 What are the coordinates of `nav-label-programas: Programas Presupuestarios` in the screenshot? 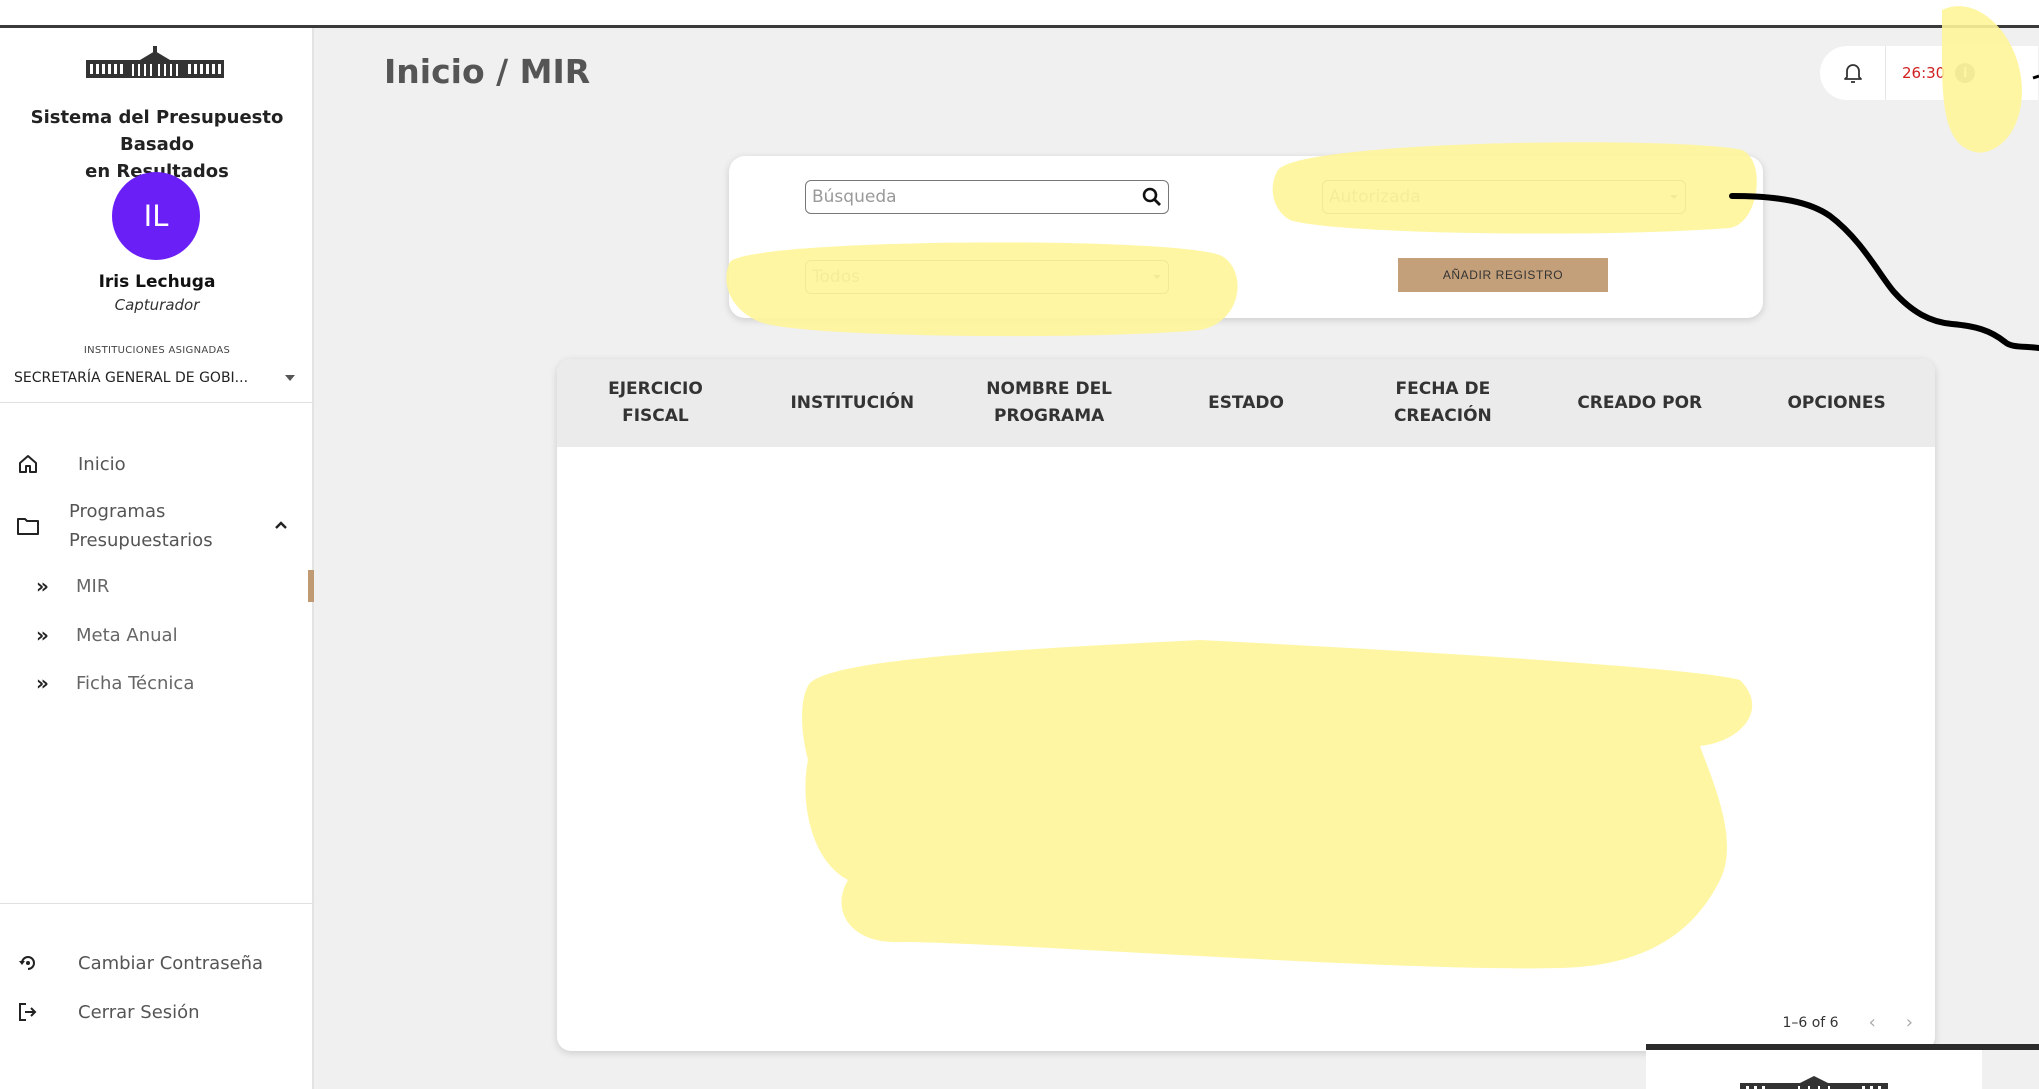 It's located at (141, 526).